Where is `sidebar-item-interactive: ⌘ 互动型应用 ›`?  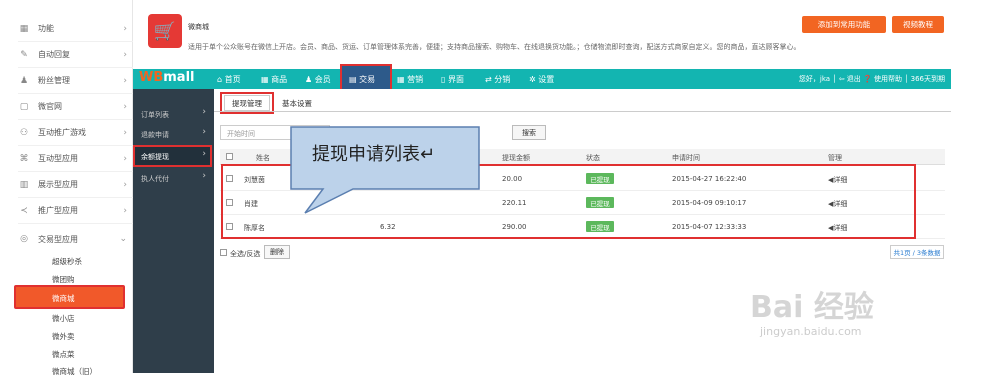 sidebar-item-interactive: ⌘ 互动型应用 › is located at coordinates (75, 159).